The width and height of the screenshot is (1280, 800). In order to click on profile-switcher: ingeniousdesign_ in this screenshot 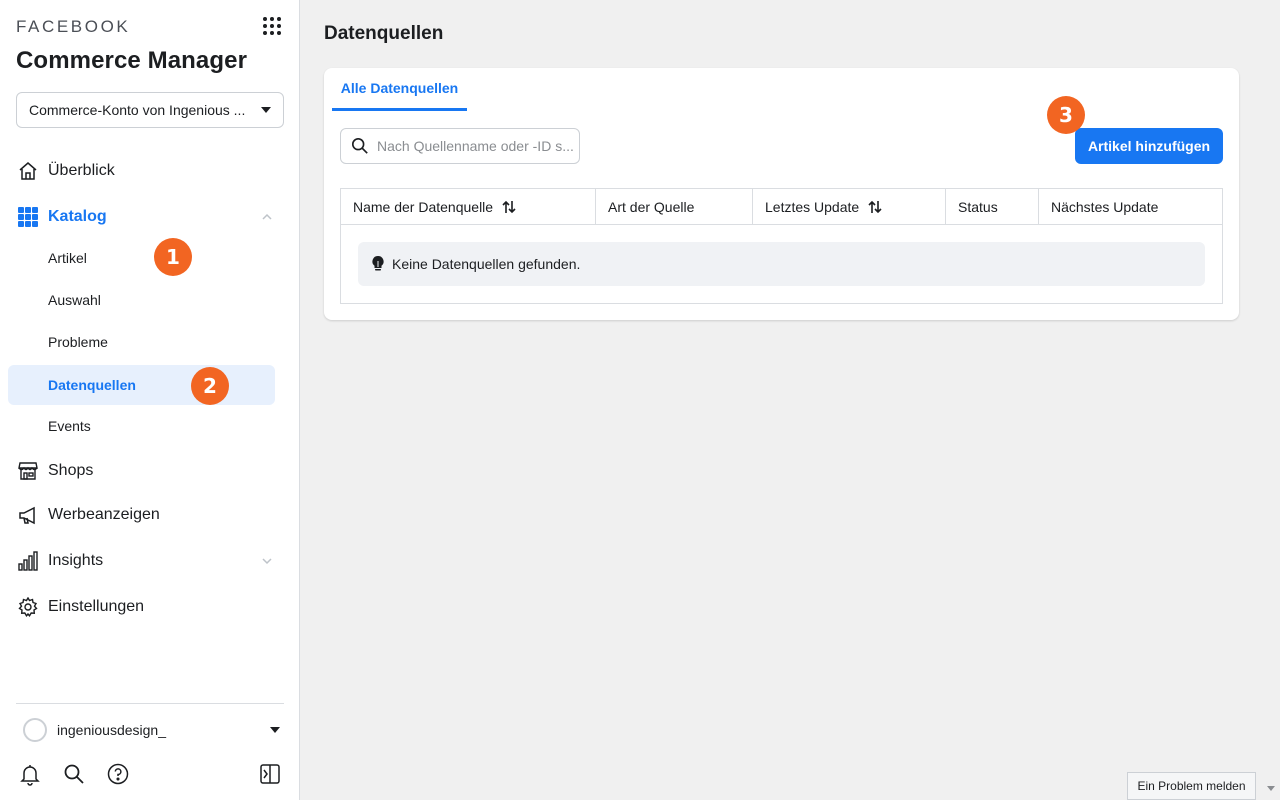, I will do `click(150, 730)`.